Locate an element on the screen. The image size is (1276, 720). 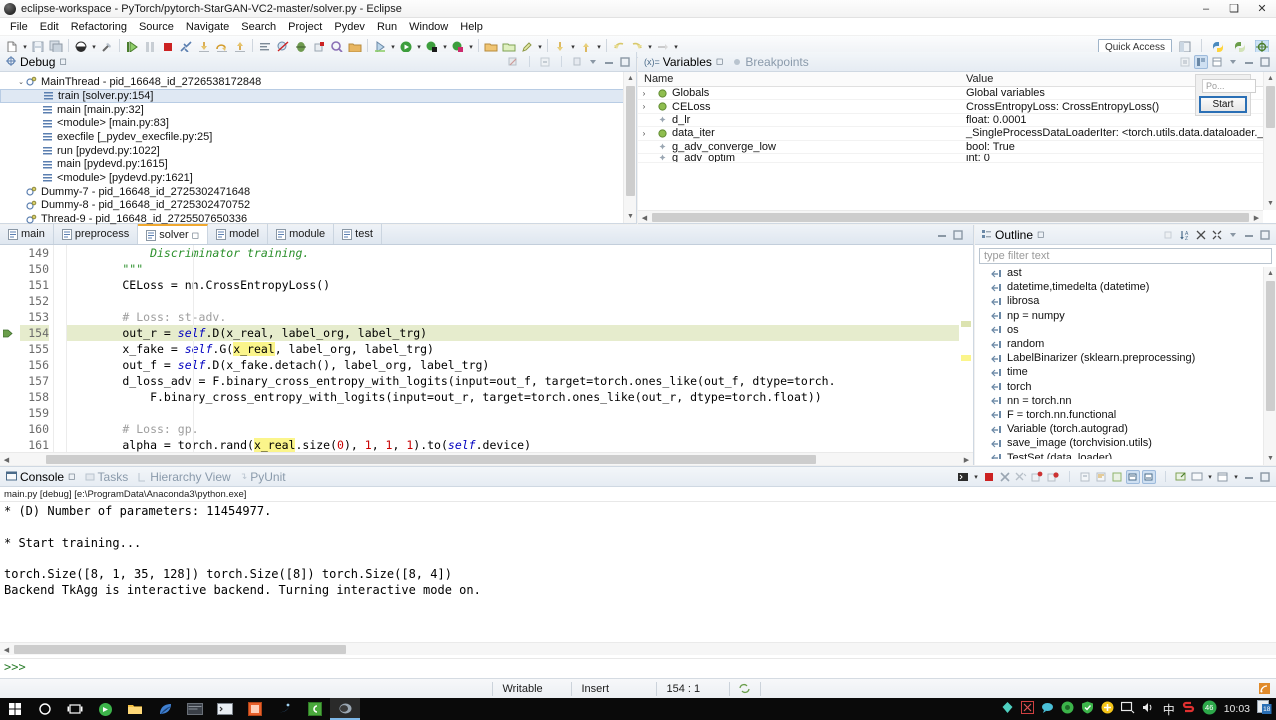
maximize-outline-icon is located at coordinates (1265, 235).